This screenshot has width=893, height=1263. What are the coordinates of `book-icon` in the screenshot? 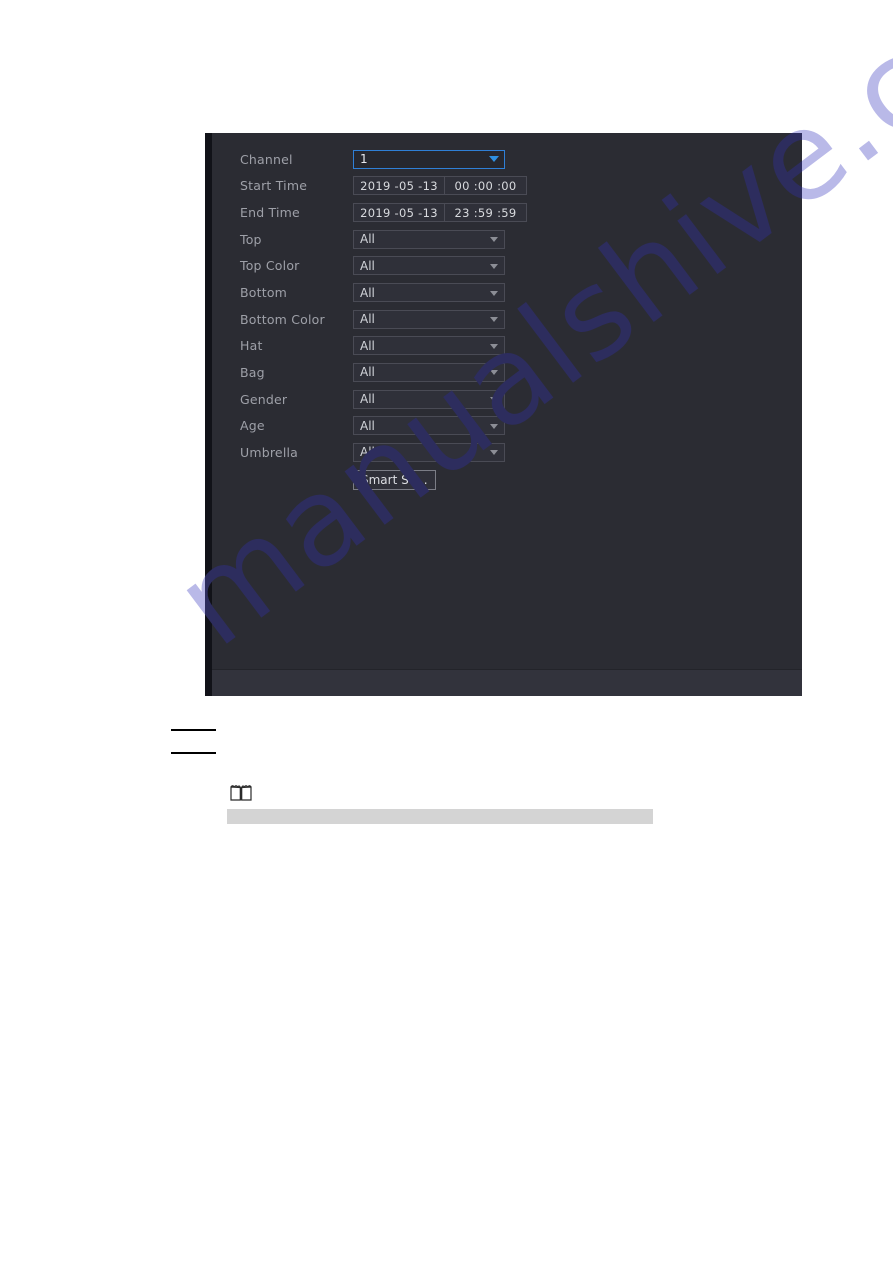 It's located at (241, 793).